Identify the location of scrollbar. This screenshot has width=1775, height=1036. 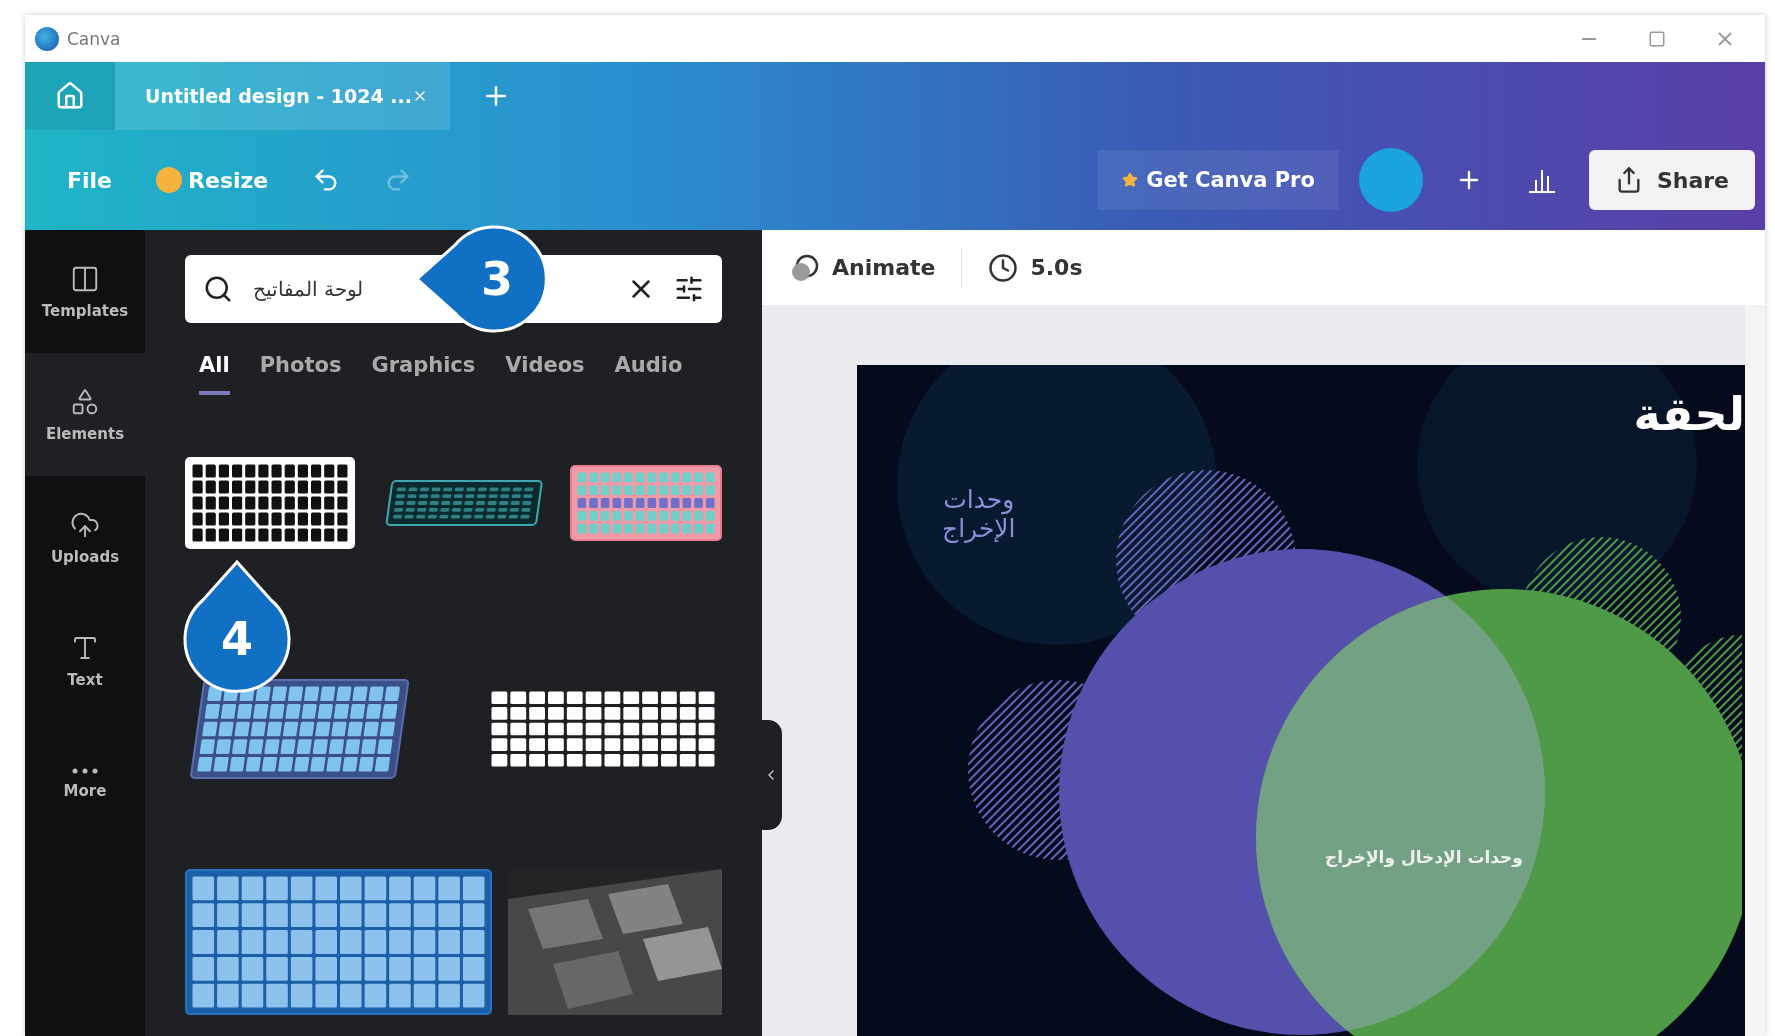
(1755, 670).